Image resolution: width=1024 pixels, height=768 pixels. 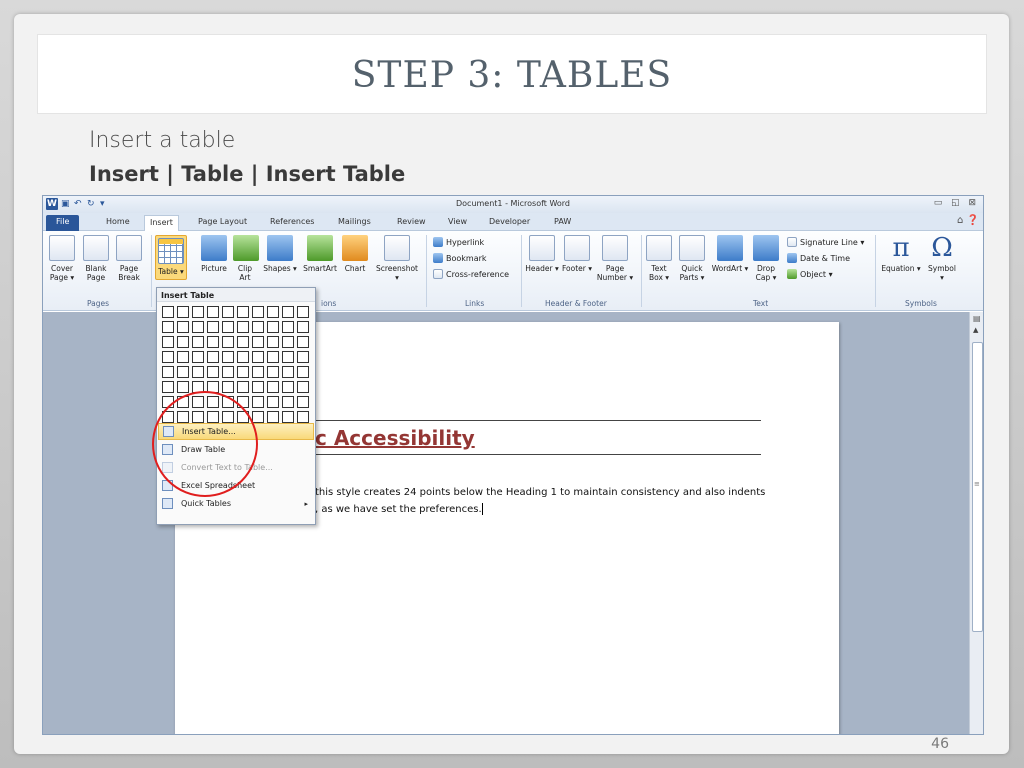 What do you see at coordinates (825, 242) in the screenshot?
I see `signature-line-button: Signature Line ▾` at bounding box center [825, 242].